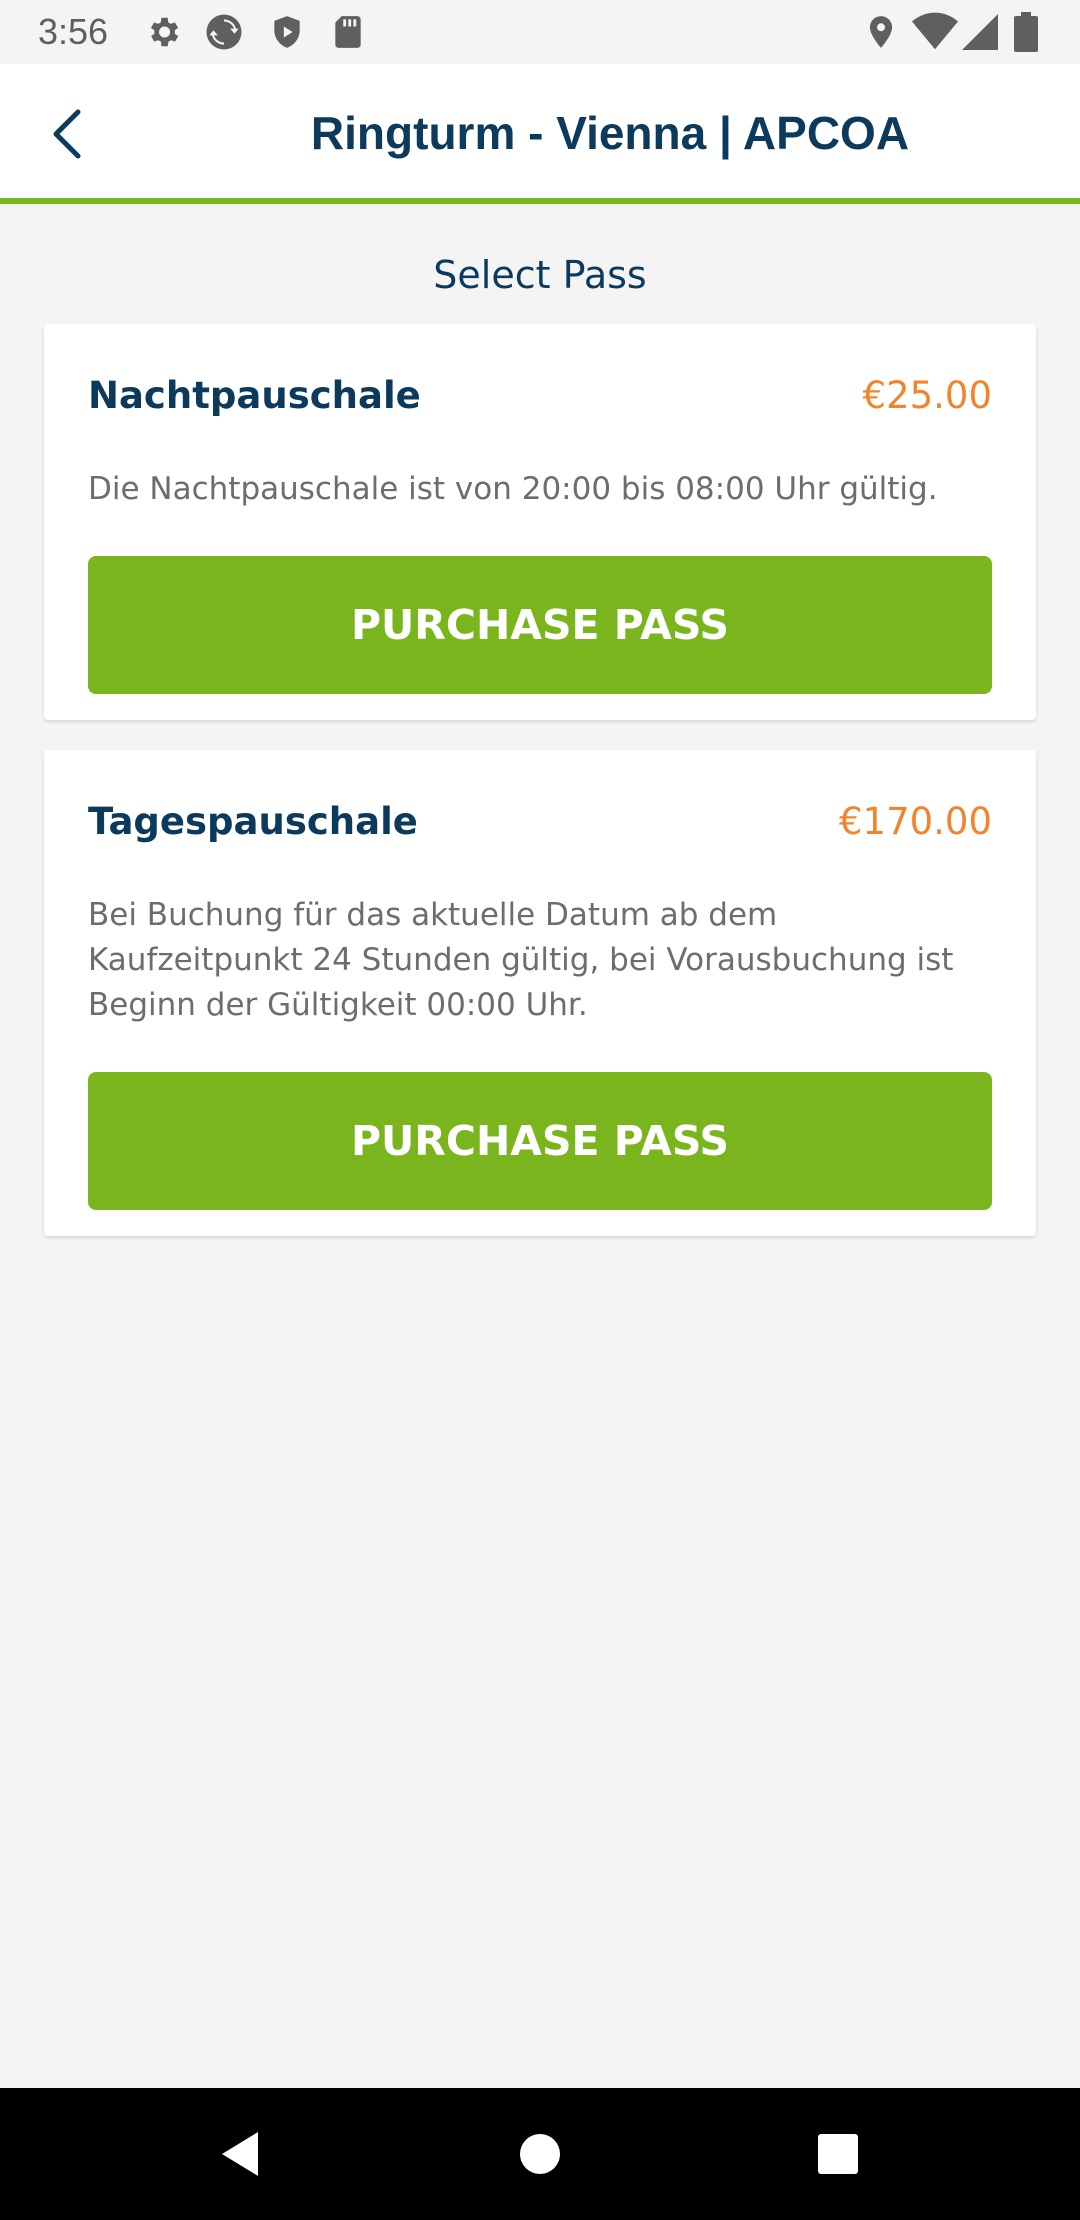 Image resolution: width=1080 pixels, height=2220 pixels. Describe the element at coordinates (610, 133) in the screenshot. I see `page-title: Ringturm - Vienna | APCOA` at that location.